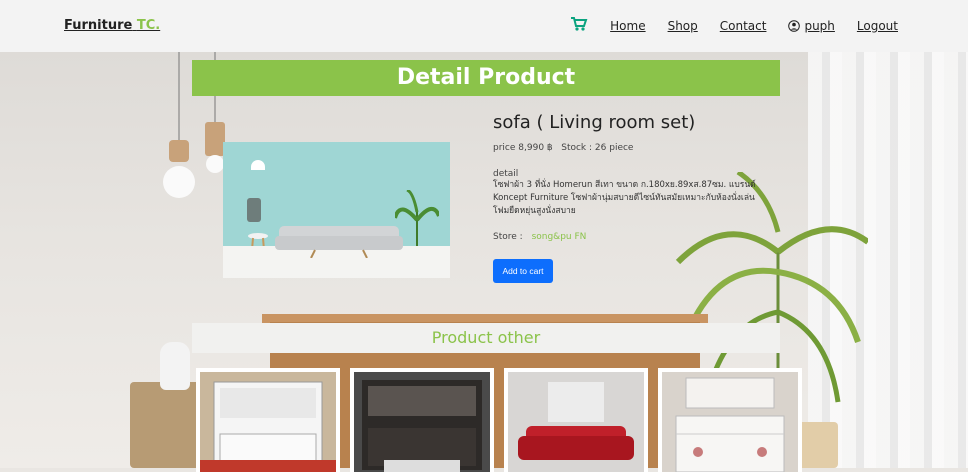 This screenshot has height=472, width=968. I want to click on nav-links: Home Shop Contact puph Logout, so click(734, 25).